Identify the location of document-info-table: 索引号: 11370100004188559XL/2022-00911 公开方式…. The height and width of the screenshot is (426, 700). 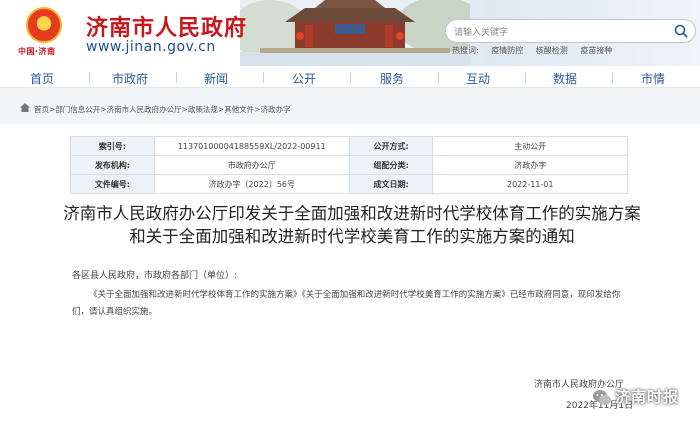
(349, 165).